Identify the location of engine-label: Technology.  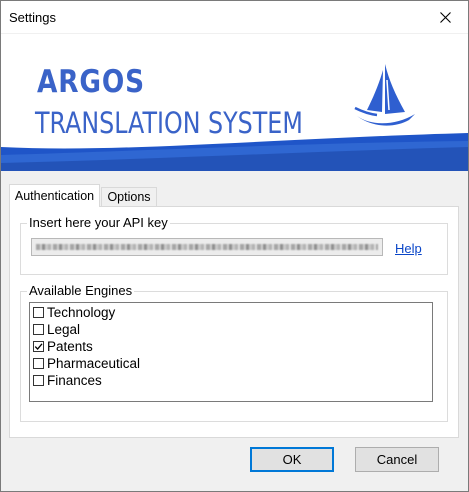
(81, 312).